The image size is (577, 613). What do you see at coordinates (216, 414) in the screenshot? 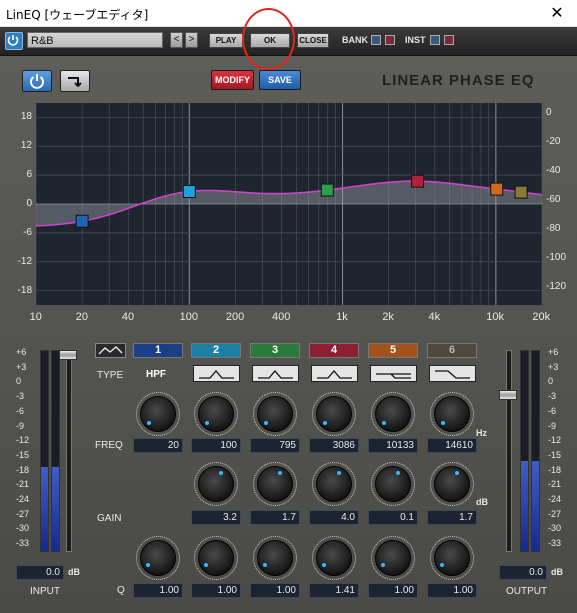
I see `band-2-freq-knob` at bounding box center [216, 414].